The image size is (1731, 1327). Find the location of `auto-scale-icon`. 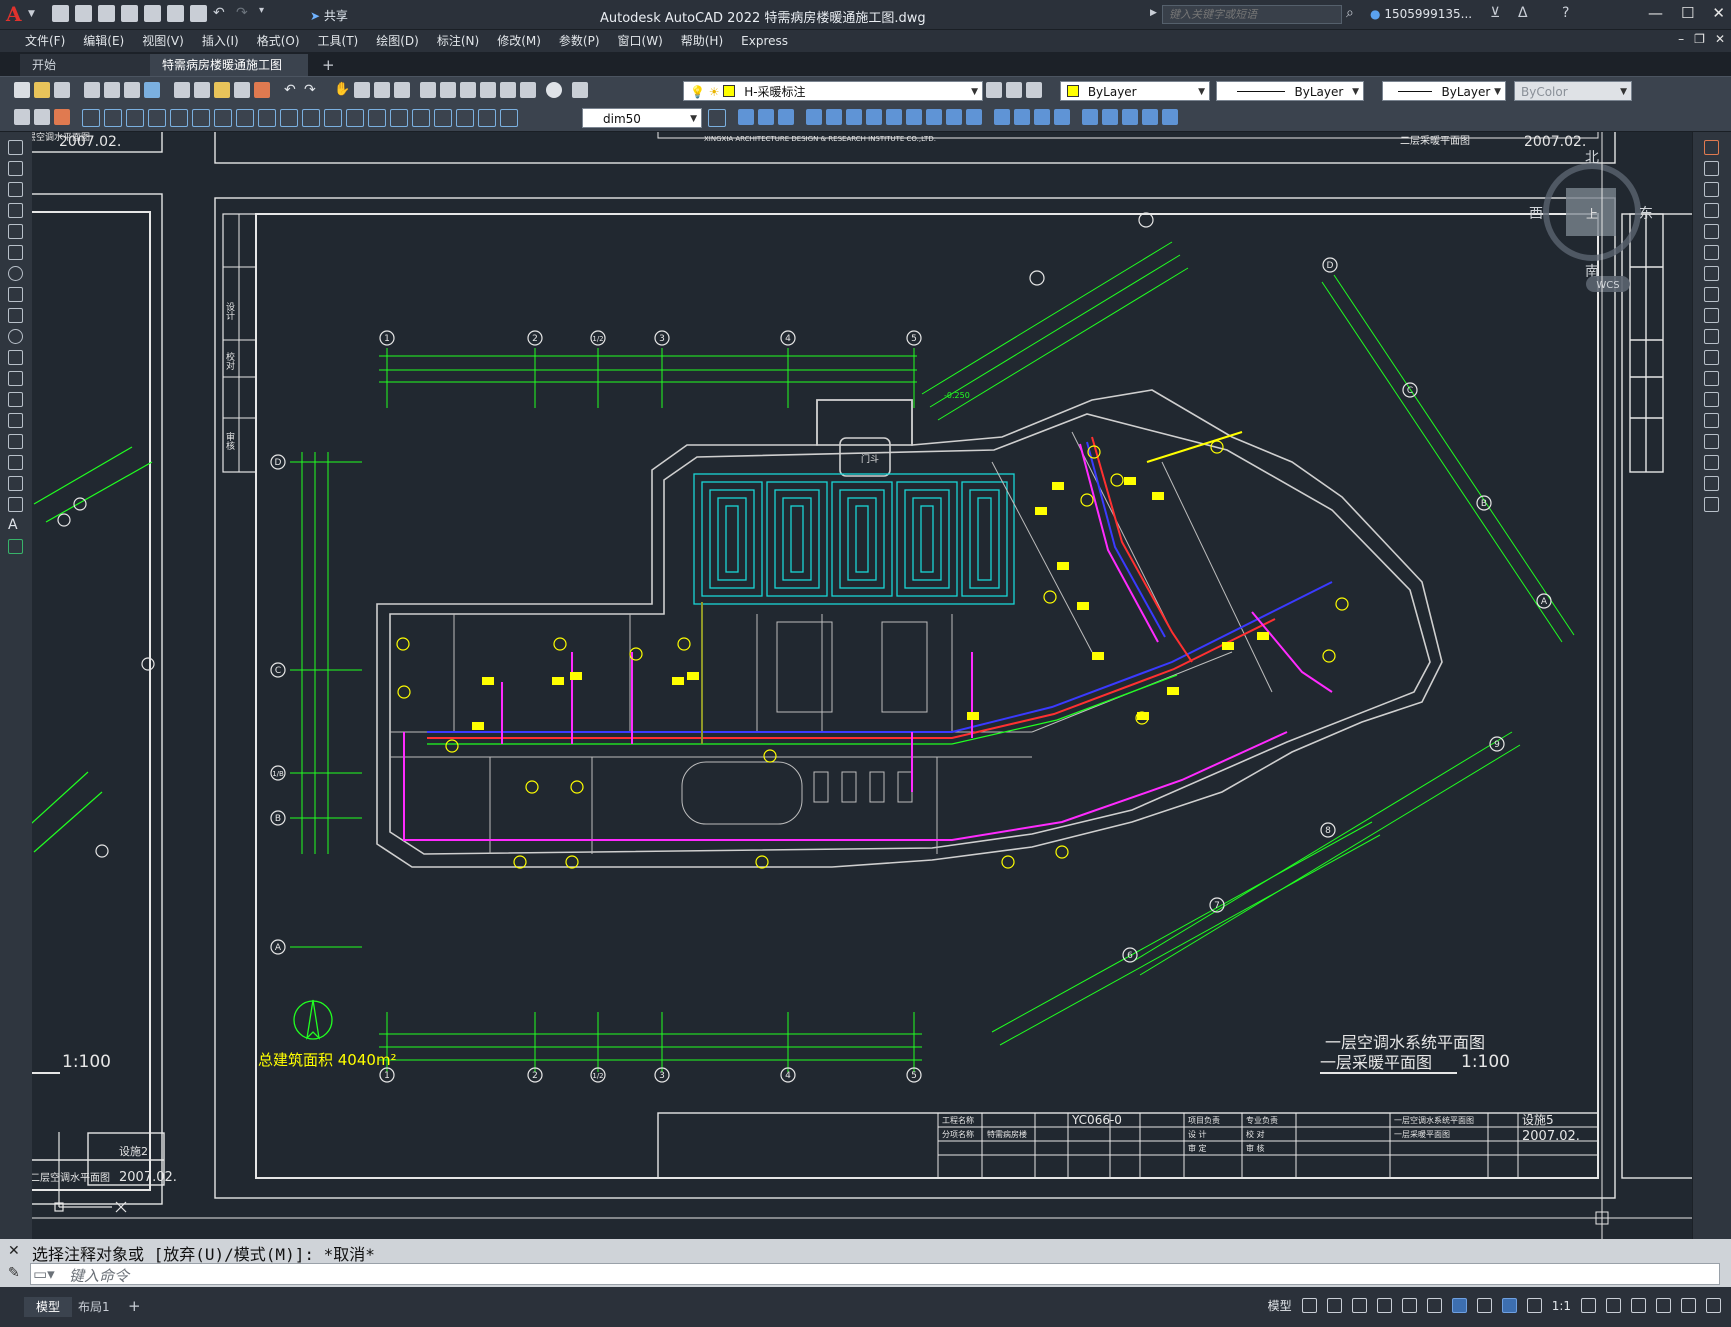

auto-scale-icon is located at coordinates (1534, 1305).